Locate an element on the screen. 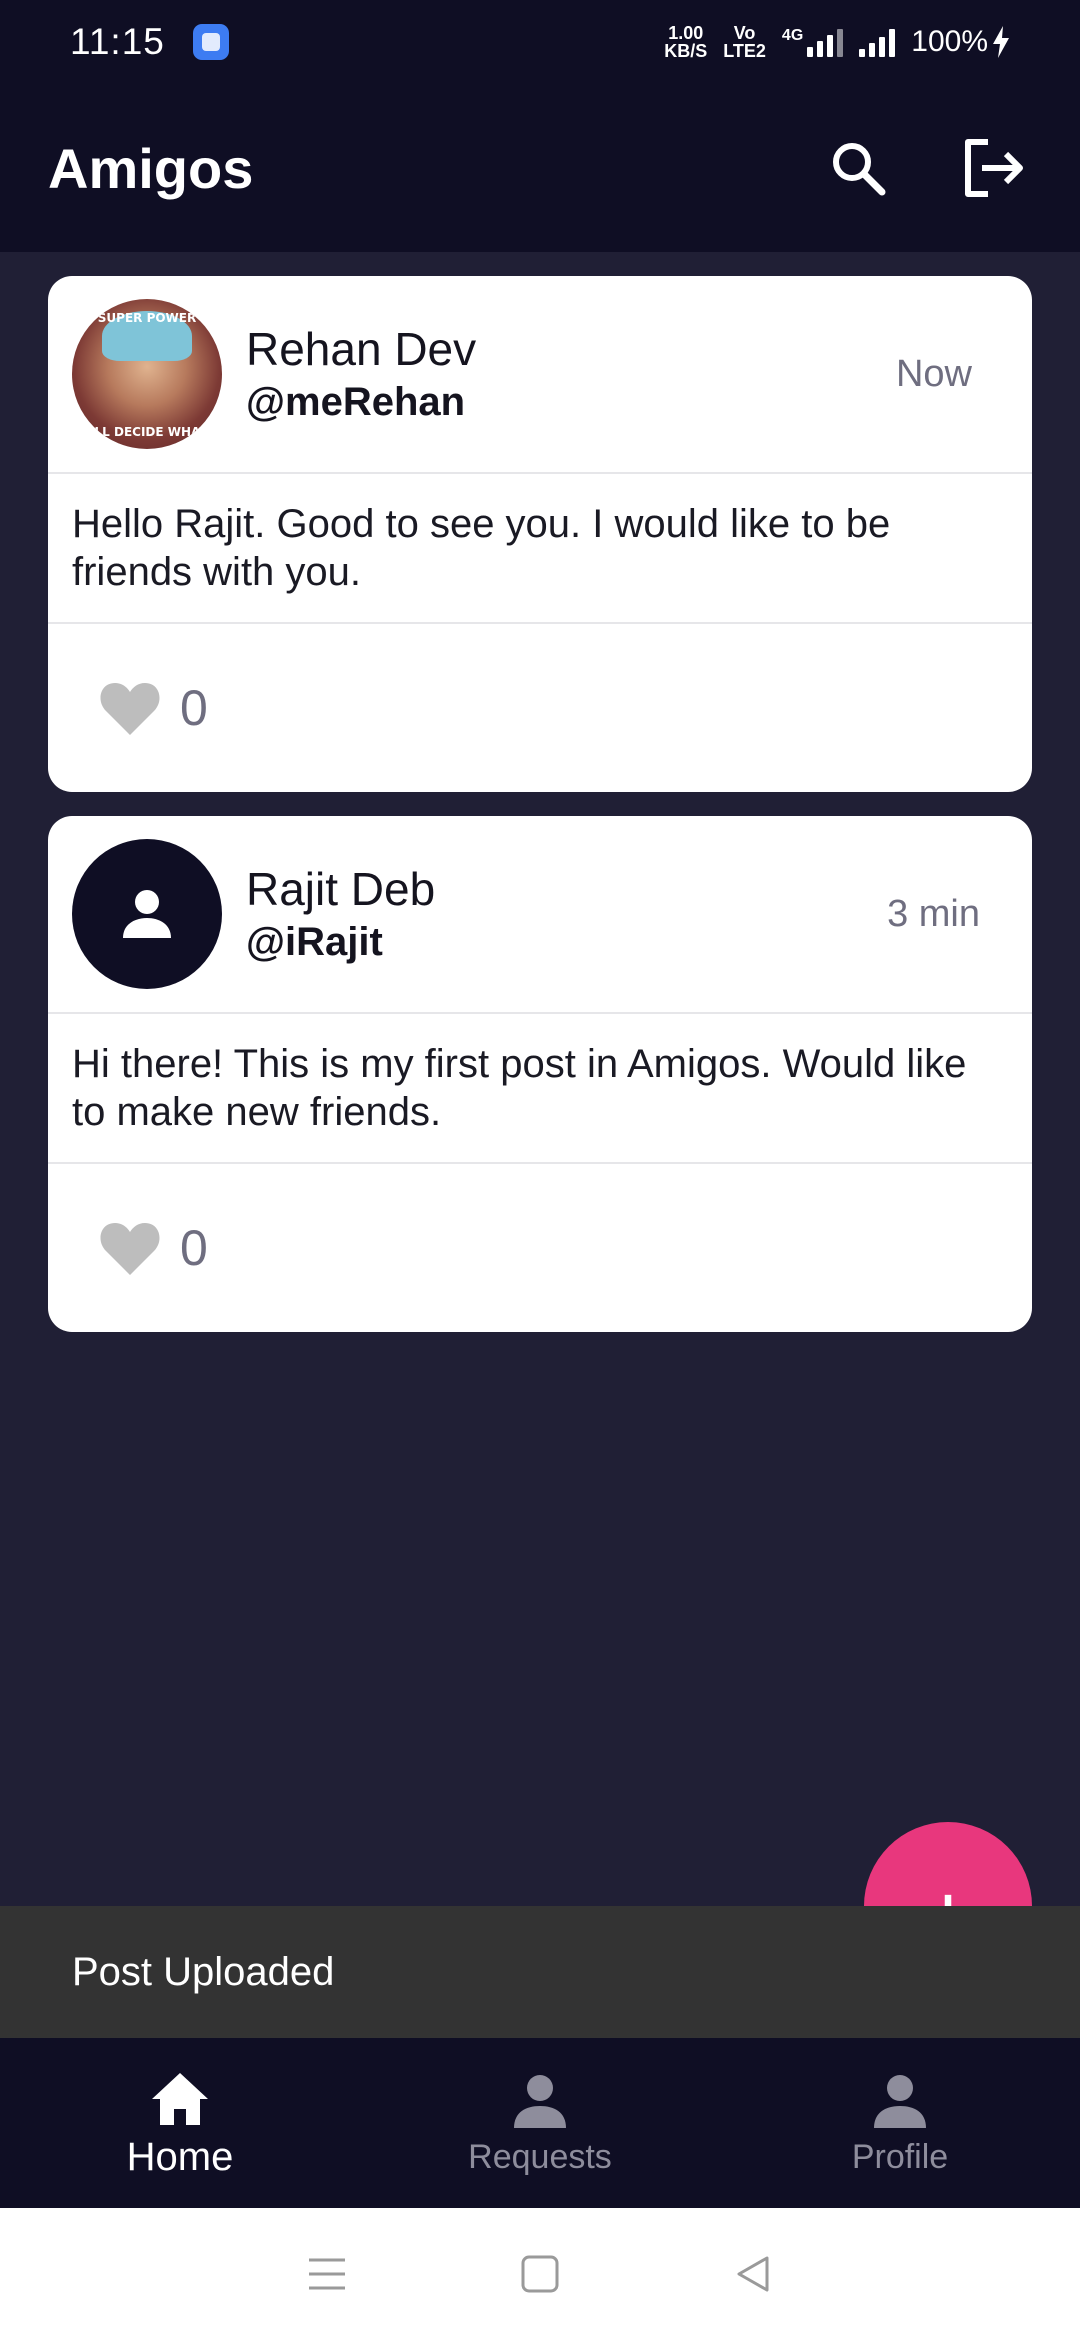  post-time: Now is located at coordinates (933, 373).